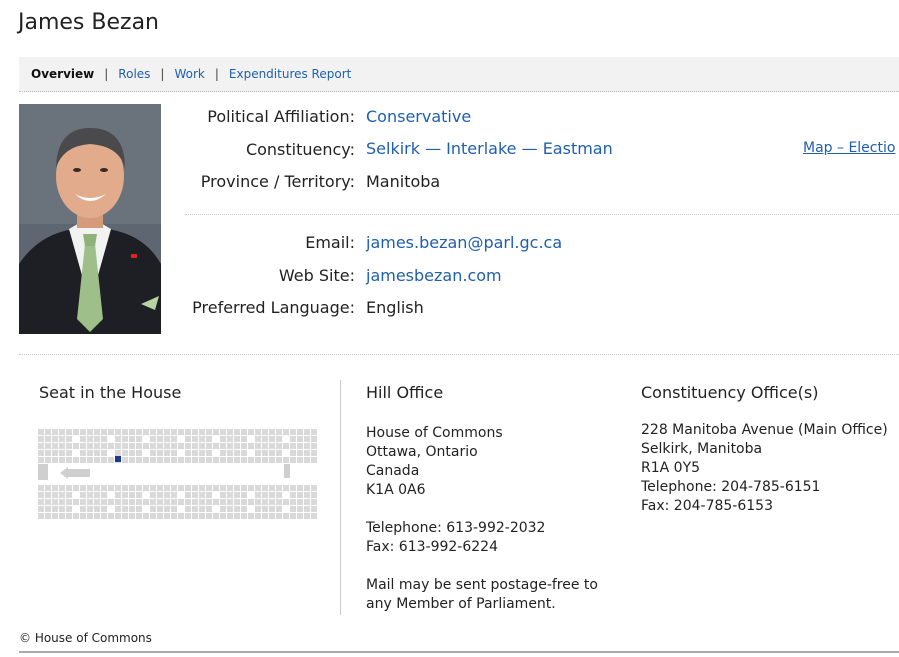  What do you see at coordinates (403, 181) in the screenshot?
I see `province-value: Manitoba` at bounding box center [403, 181].